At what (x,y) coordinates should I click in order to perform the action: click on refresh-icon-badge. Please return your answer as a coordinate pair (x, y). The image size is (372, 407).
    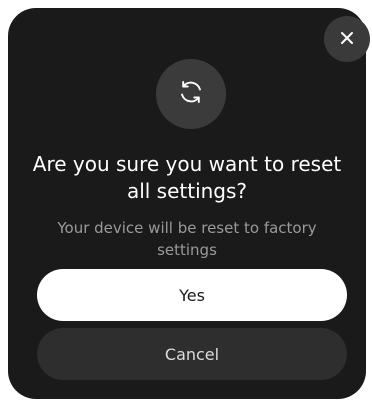
    Looking at the image, I should click on (191, 94).